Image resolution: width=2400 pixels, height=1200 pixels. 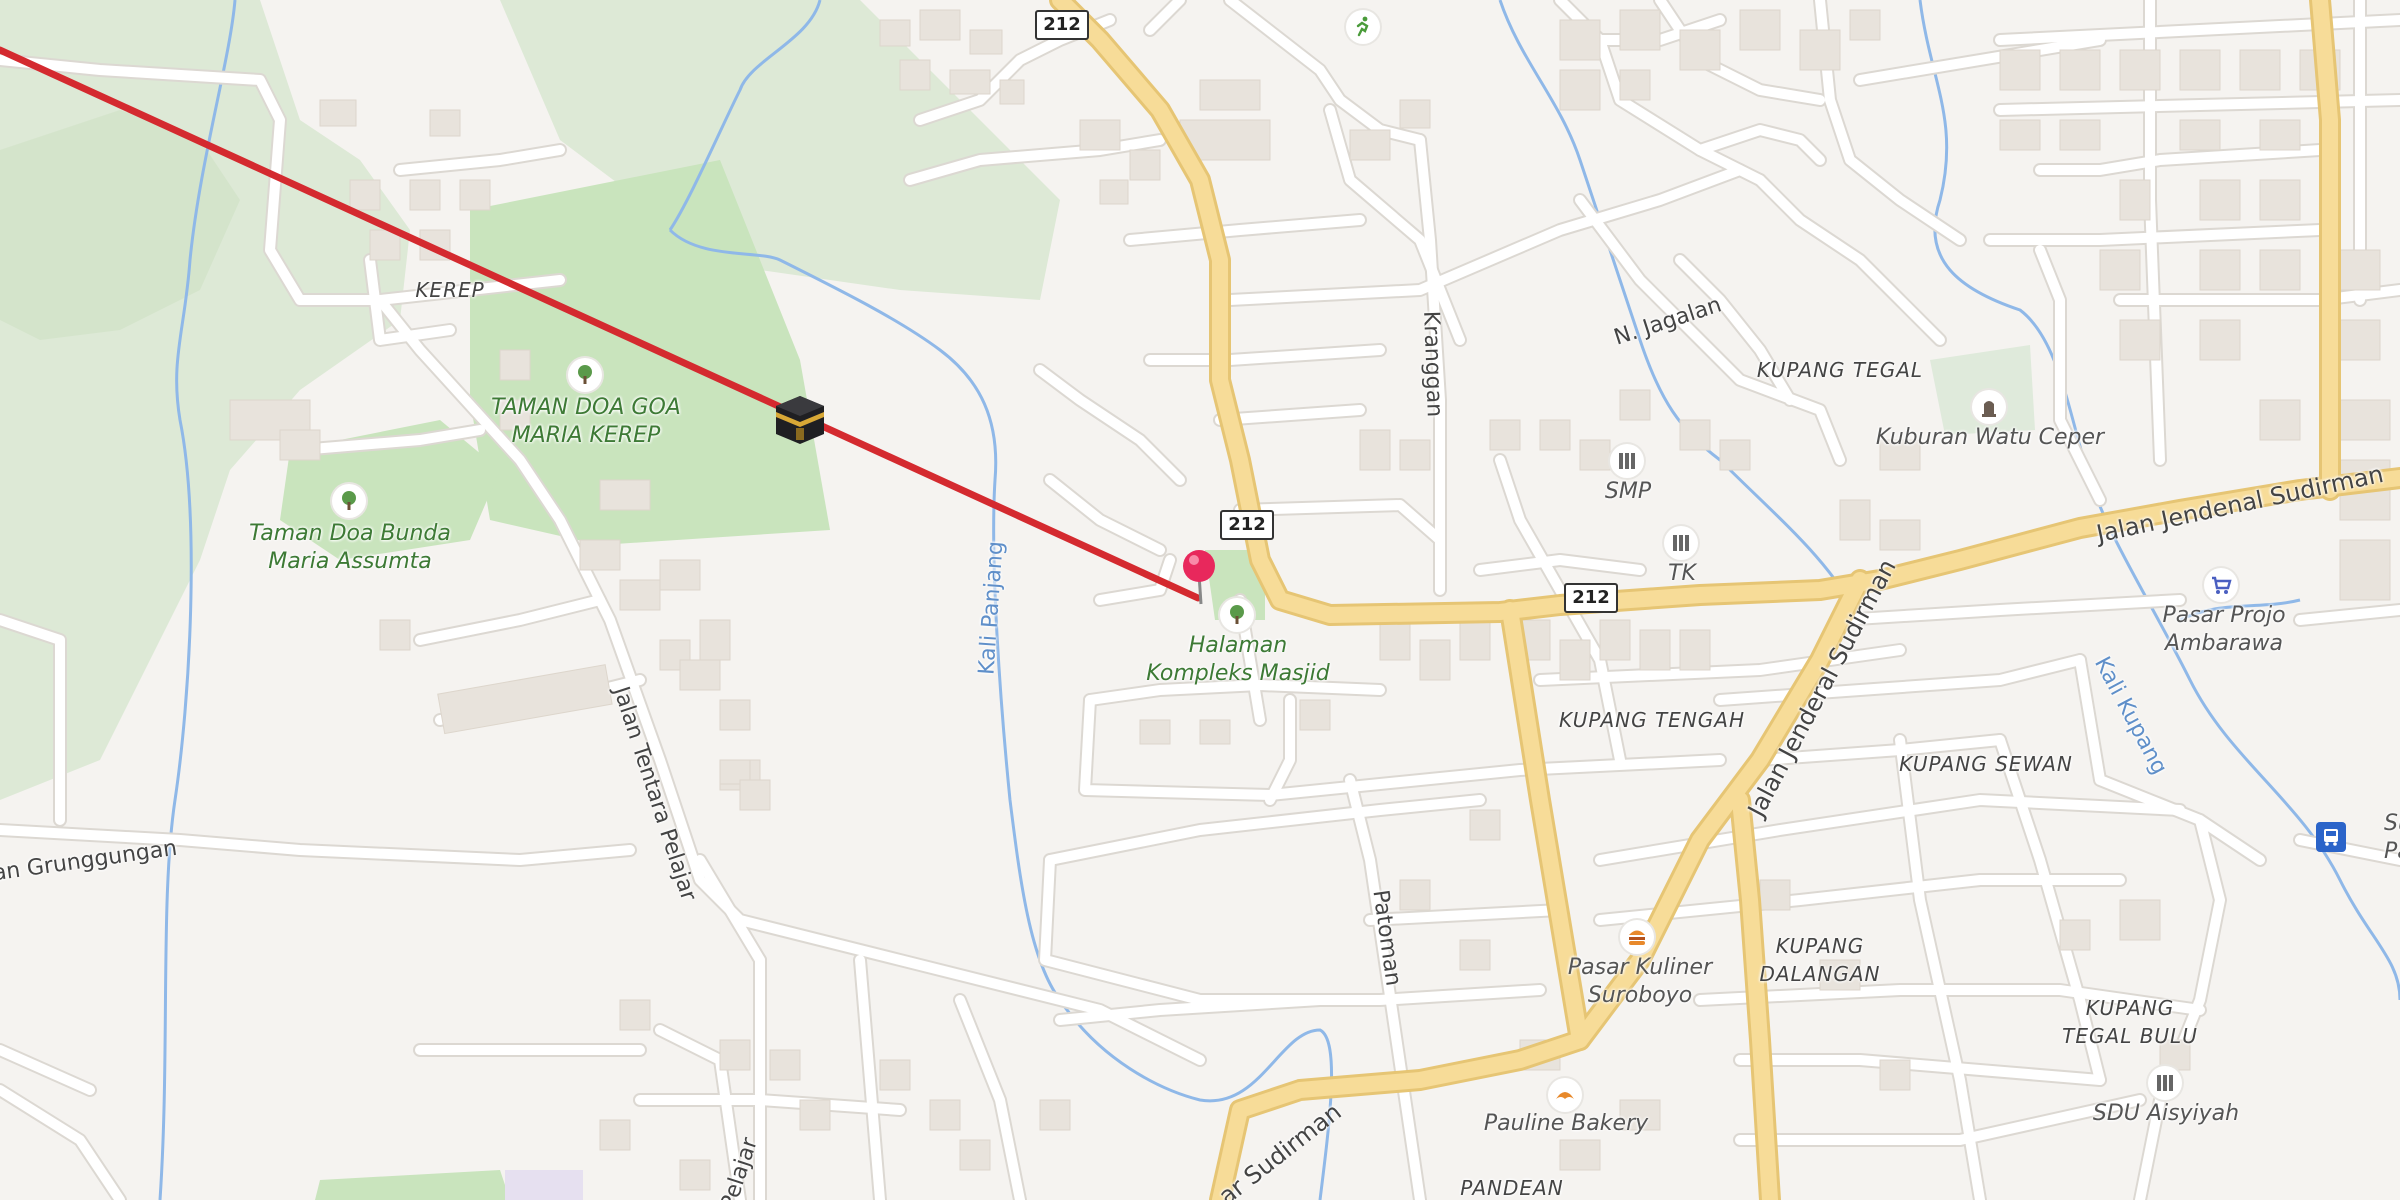 What do you see at coordinates (1432, 364) in the screenshot?
I see `road-label-kranggan: Kranggan` at bounding box center [1432, 364].